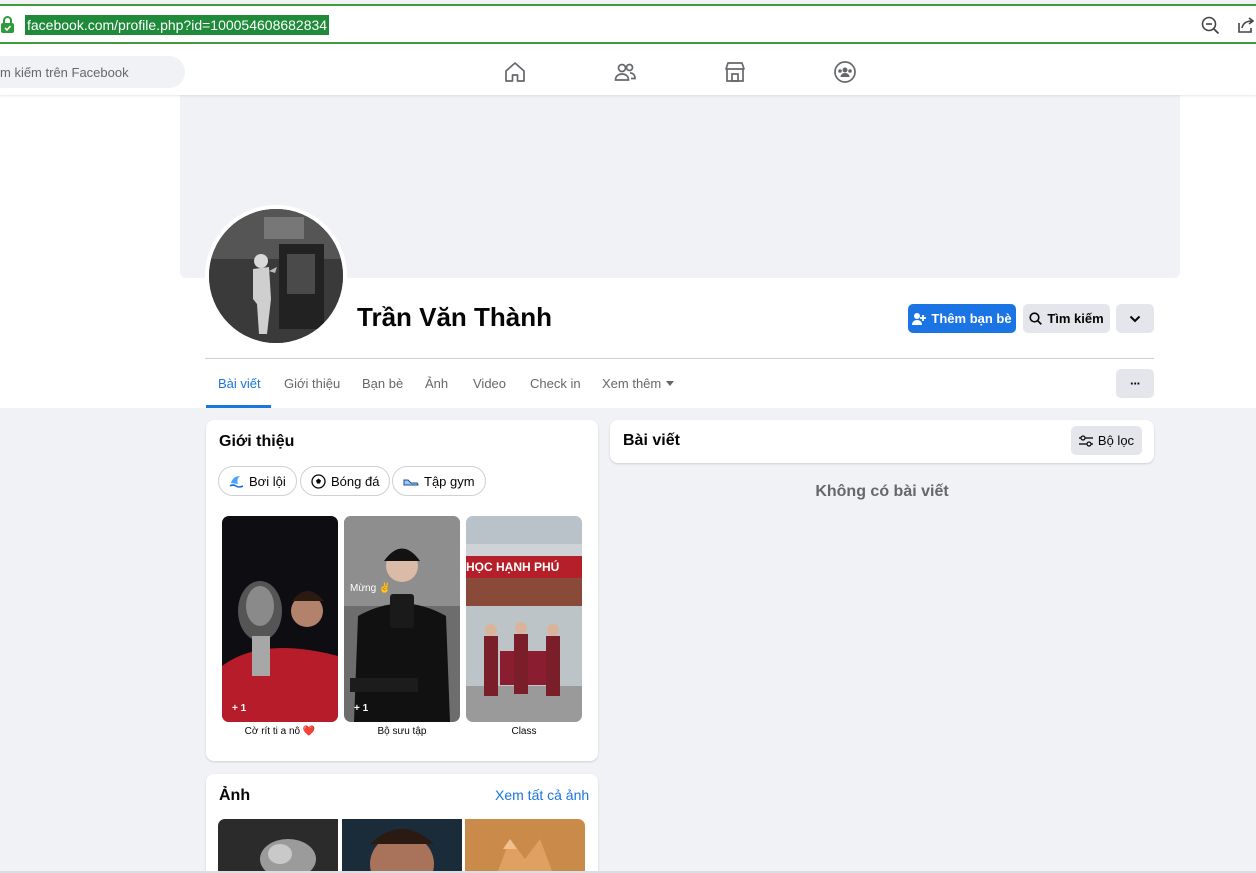  Describe the element at coordinates (1085, 440) in the screenshot. I see `filter-icon` at that location.